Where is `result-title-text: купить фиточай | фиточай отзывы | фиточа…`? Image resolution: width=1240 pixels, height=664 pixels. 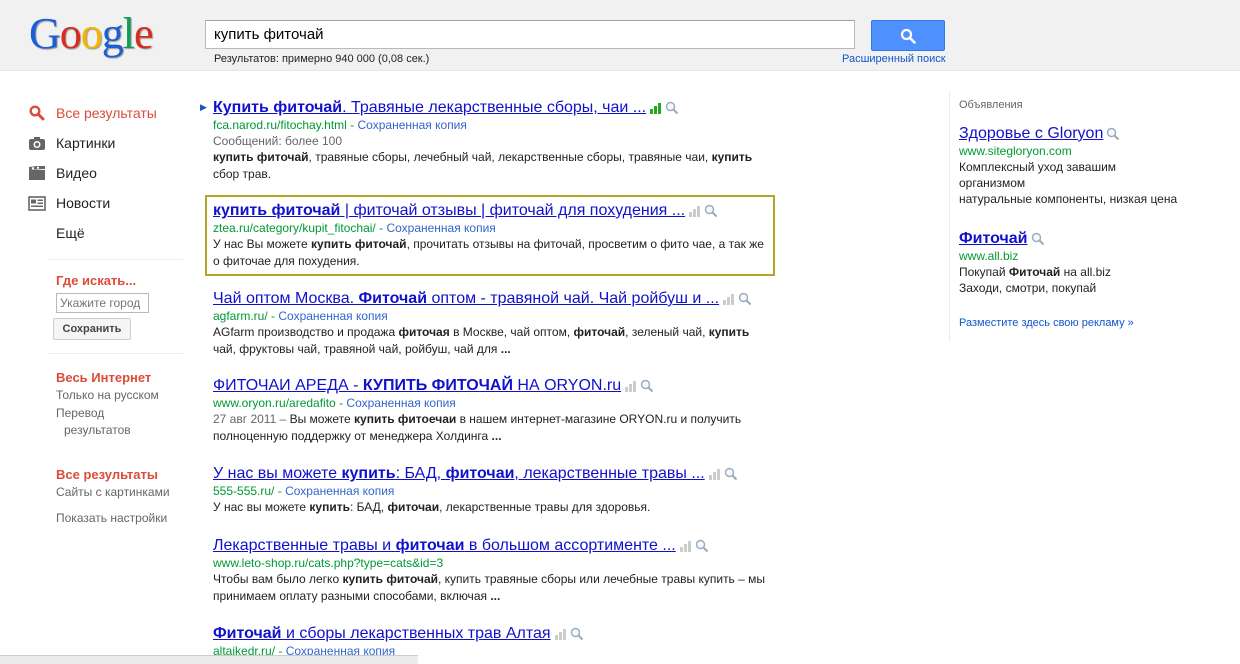
result-title-text: купить фиточай | фиточай отзывы | фиточа… is located at coordinates (449, 210).